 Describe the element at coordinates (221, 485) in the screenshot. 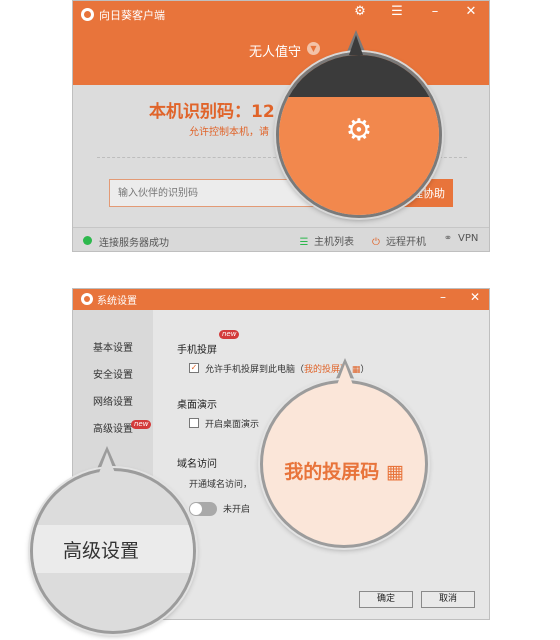

I see `domain-access-desc: 开通域名访问，` at that location.